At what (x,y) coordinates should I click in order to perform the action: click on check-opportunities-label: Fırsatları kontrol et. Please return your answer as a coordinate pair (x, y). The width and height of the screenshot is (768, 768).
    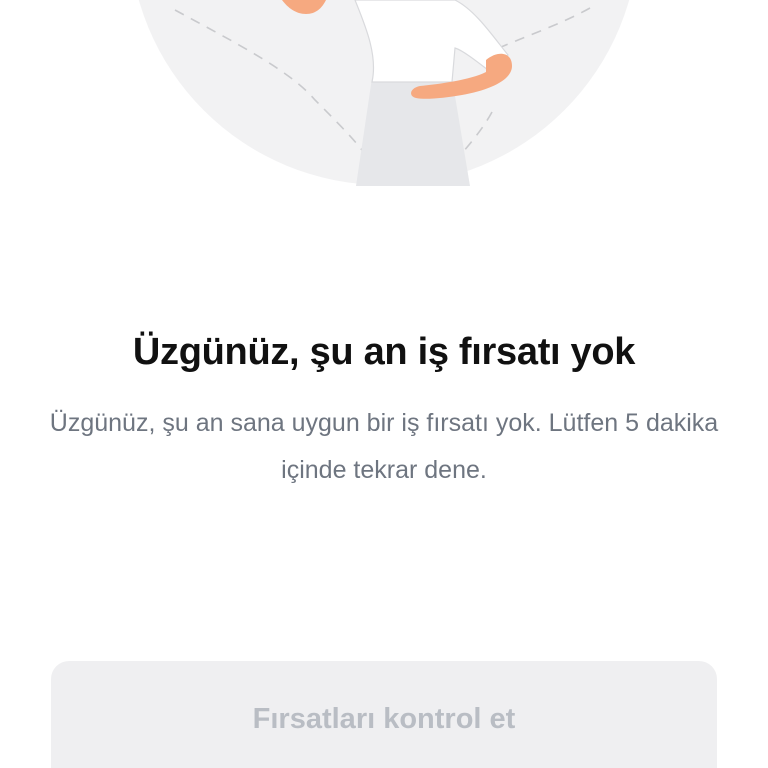
    Looking at the image, I should click on (384, 719).